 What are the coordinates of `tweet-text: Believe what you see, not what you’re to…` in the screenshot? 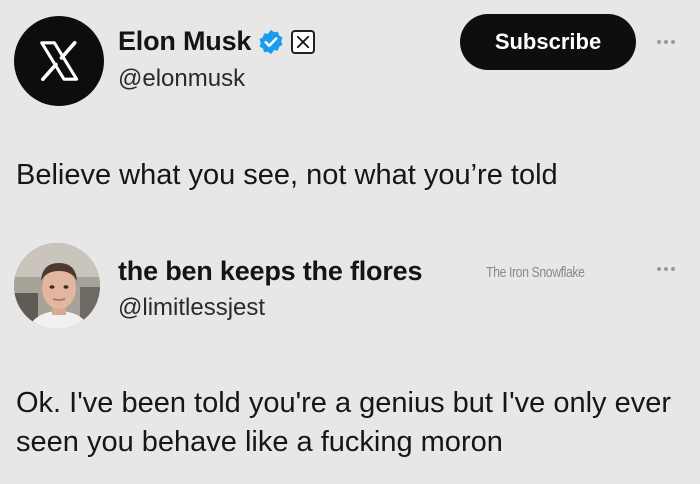 It's located at (287, 175).